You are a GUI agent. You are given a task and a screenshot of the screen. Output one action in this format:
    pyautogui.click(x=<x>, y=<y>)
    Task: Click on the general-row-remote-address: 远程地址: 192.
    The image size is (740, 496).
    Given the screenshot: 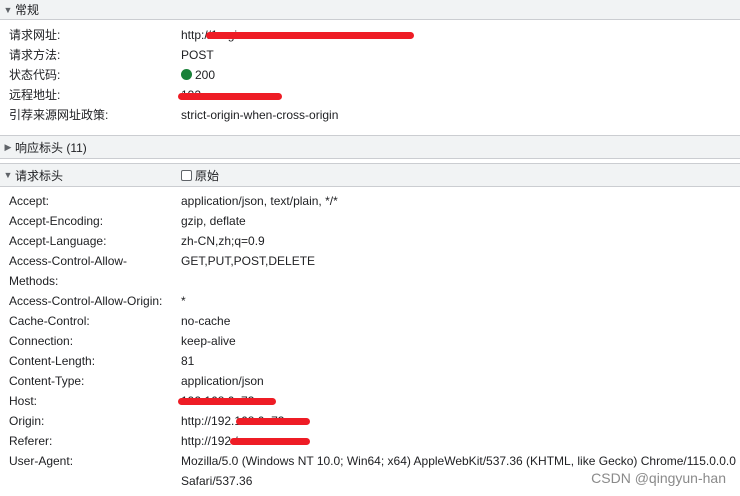 What is the action you would take?
    pyautogui.click(x=106, y=95)
    